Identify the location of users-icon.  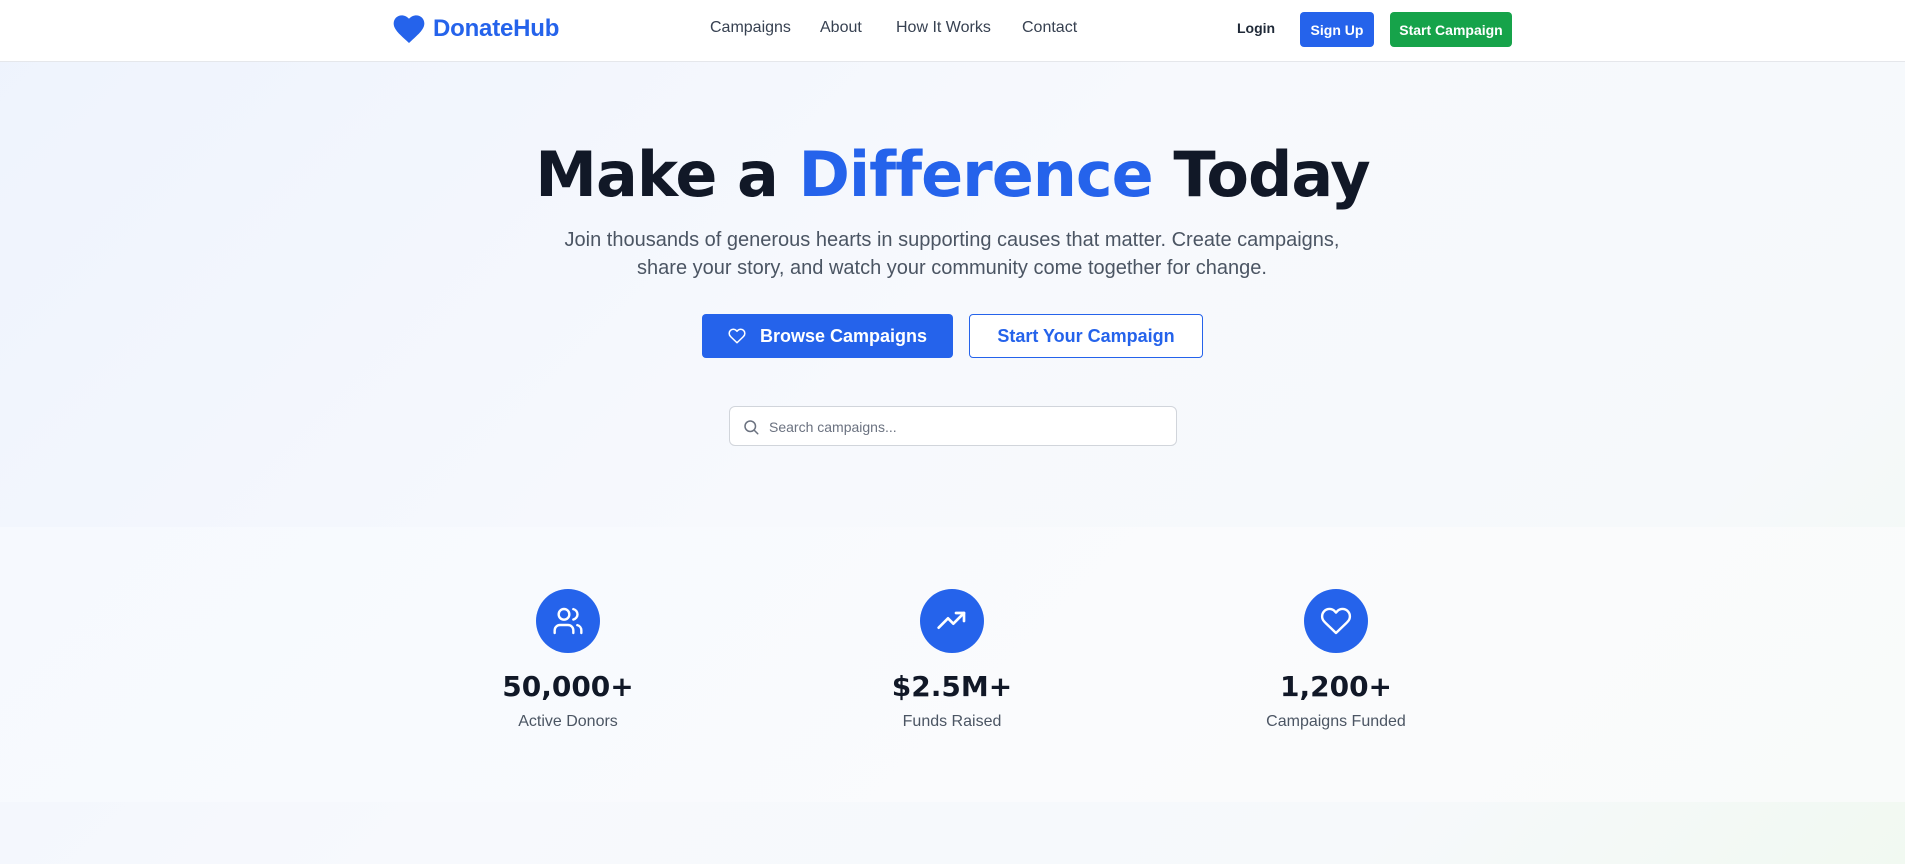
(568, 621).